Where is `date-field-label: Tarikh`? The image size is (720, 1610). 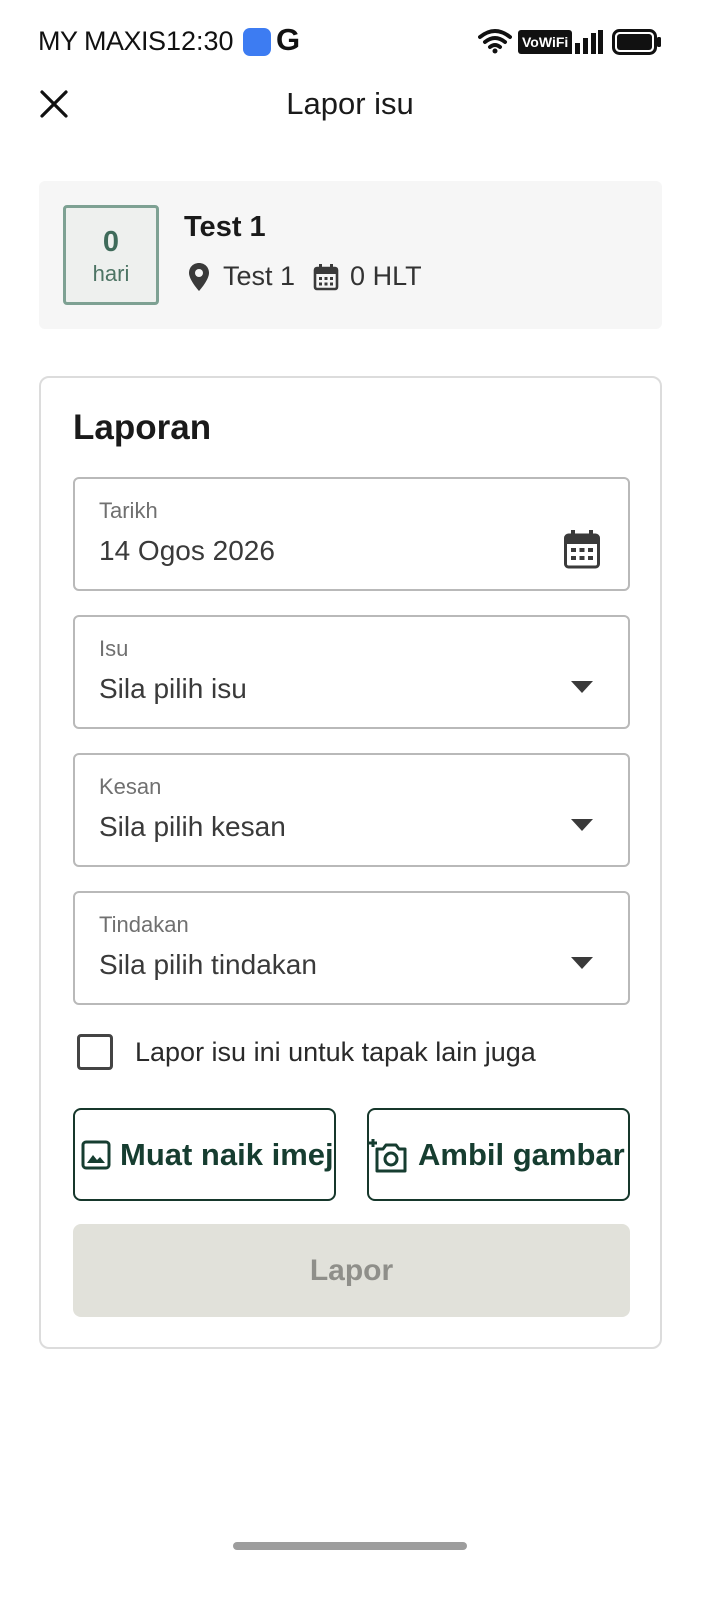 date-field-label: Tarikh is located at coordinates (128, 510).